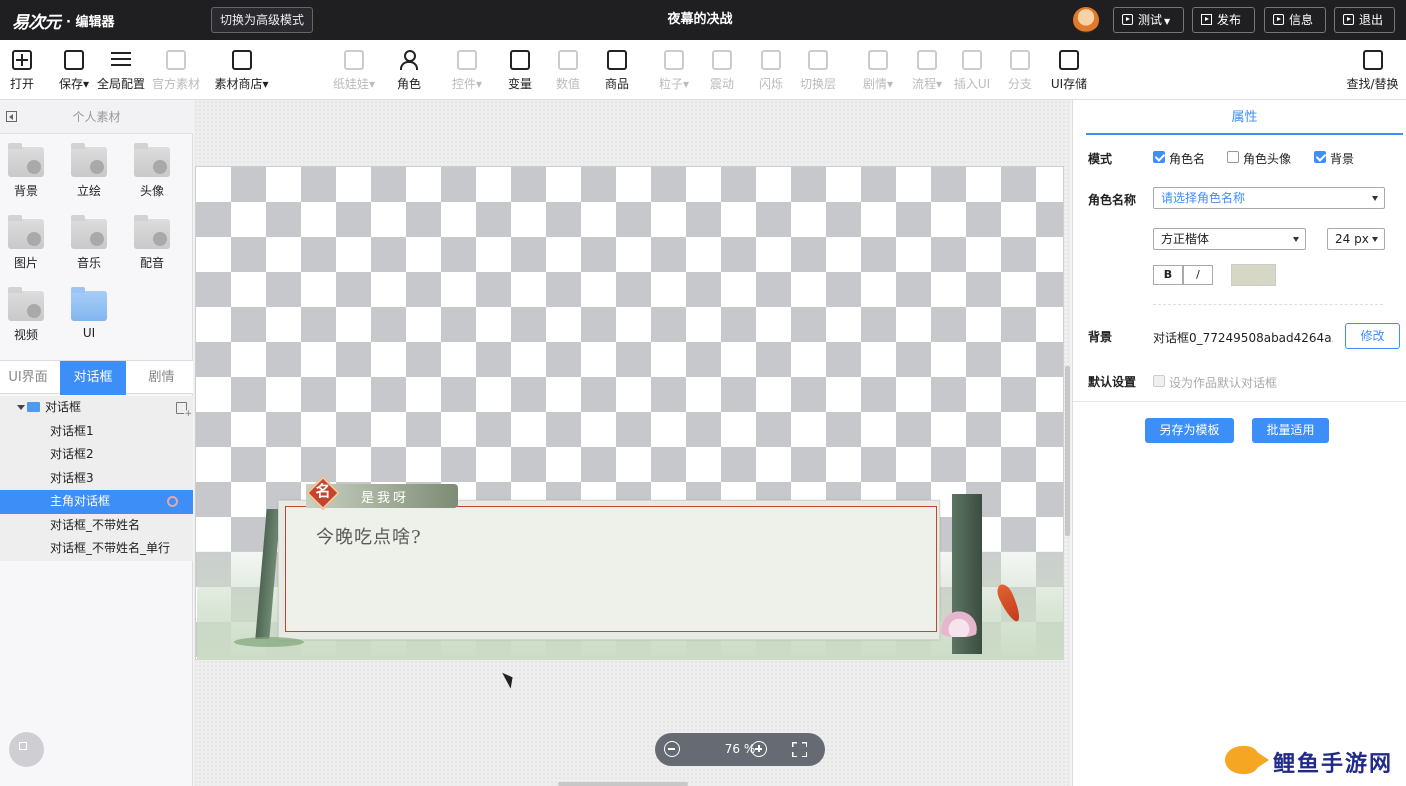  What do you see at coordinates (674, 84) in the screenshot?
I see `particle-label: 粒子▾` at bounding box center [674, 84].